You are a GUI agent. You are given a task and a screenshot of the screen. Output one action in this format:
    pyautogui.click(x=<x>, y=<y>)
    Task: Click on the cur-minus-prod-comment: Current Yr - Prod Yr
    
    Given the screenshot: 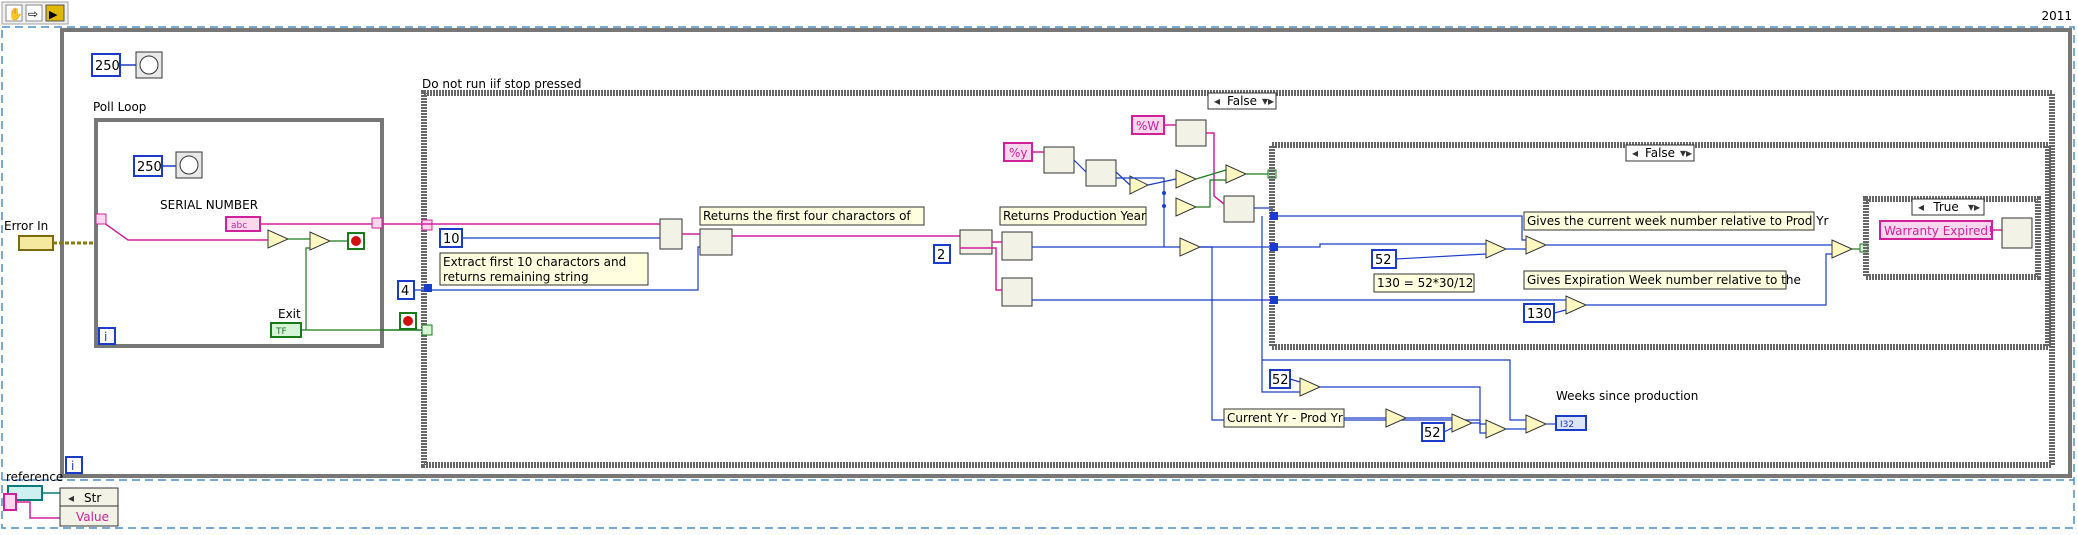 What is the action you would take?
    pyautogui.click(x=1284, y=418)
    